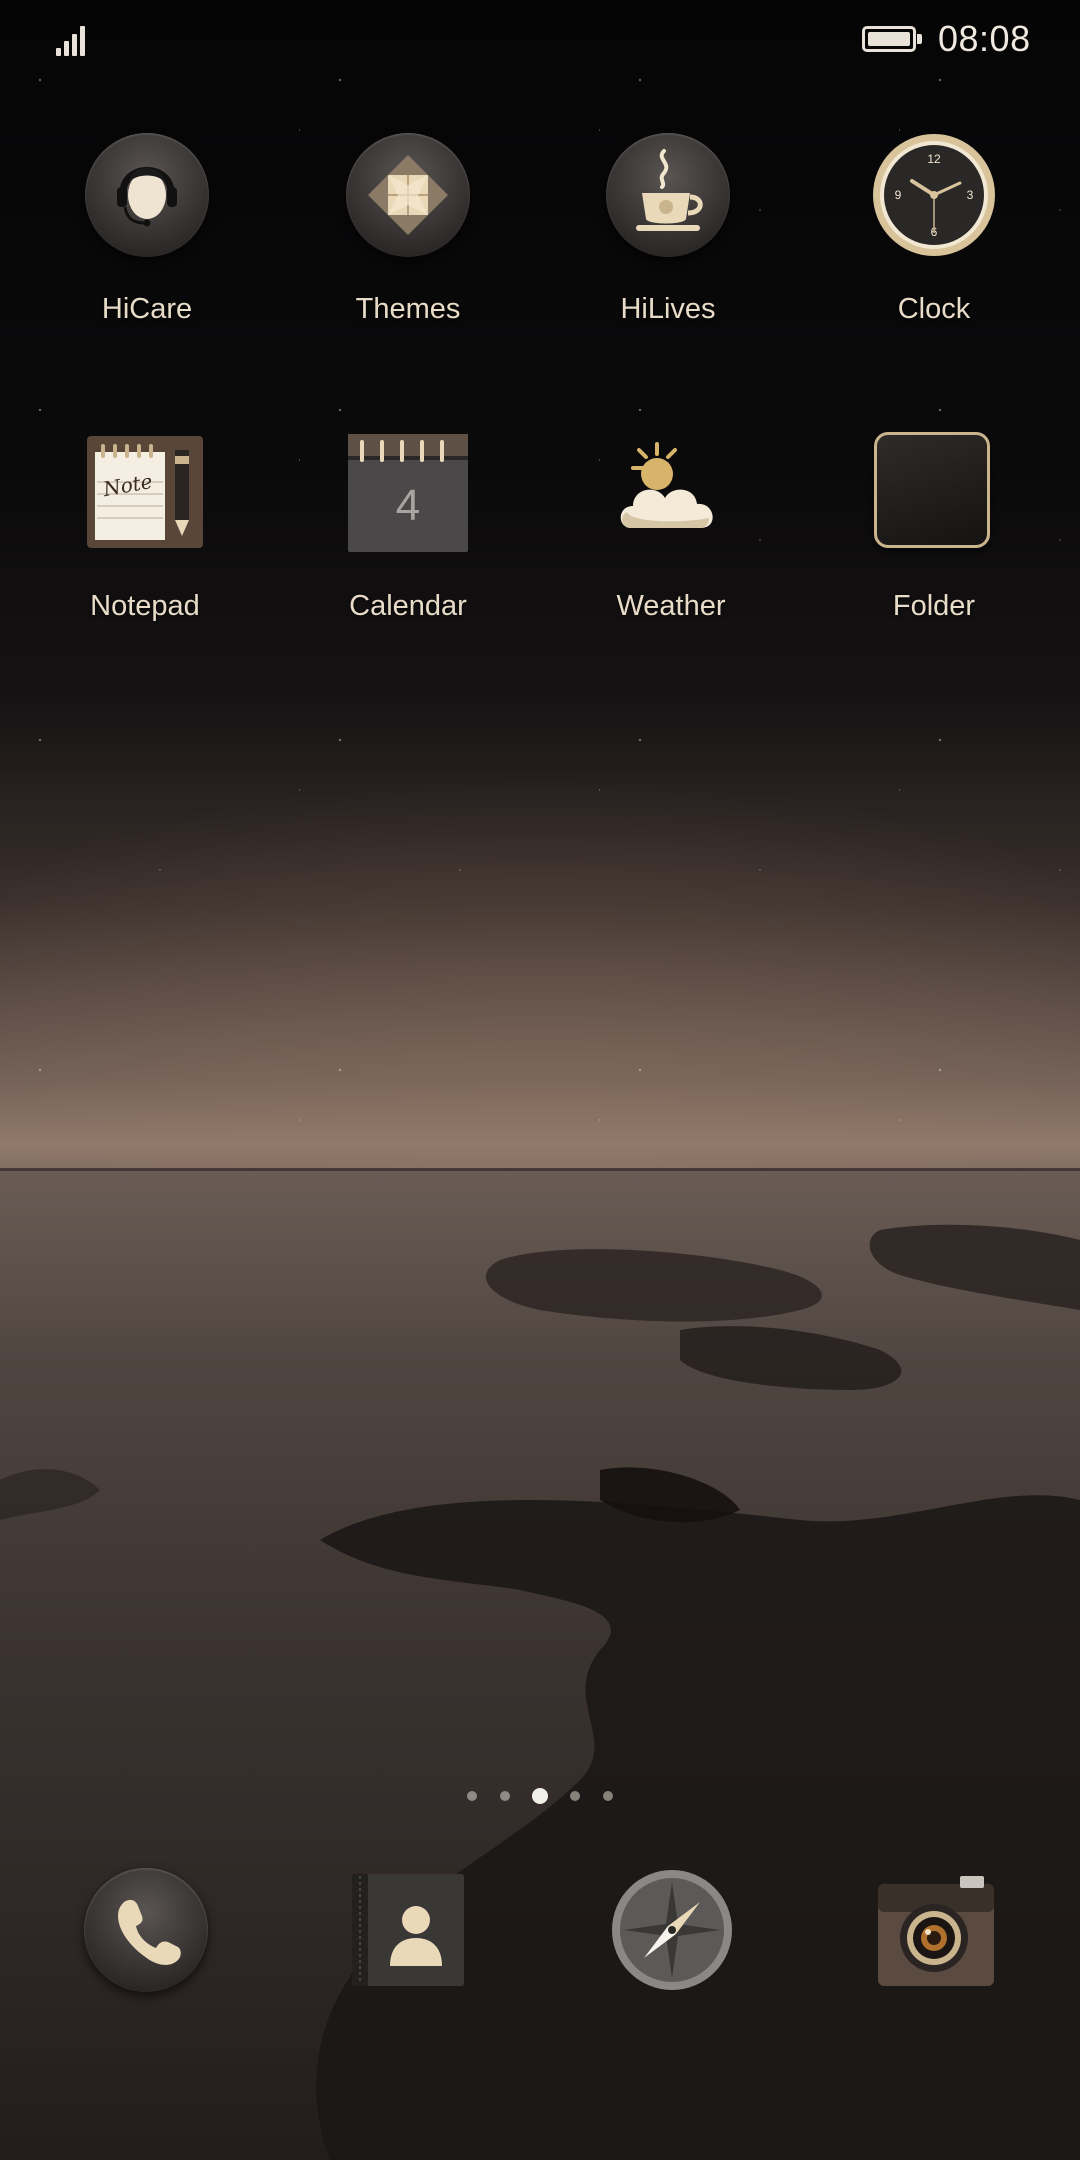 The image size is (1080, 2160). Describe the element at coordinates (934, 492) in the screenshot. I see `folder-icon` at that location.